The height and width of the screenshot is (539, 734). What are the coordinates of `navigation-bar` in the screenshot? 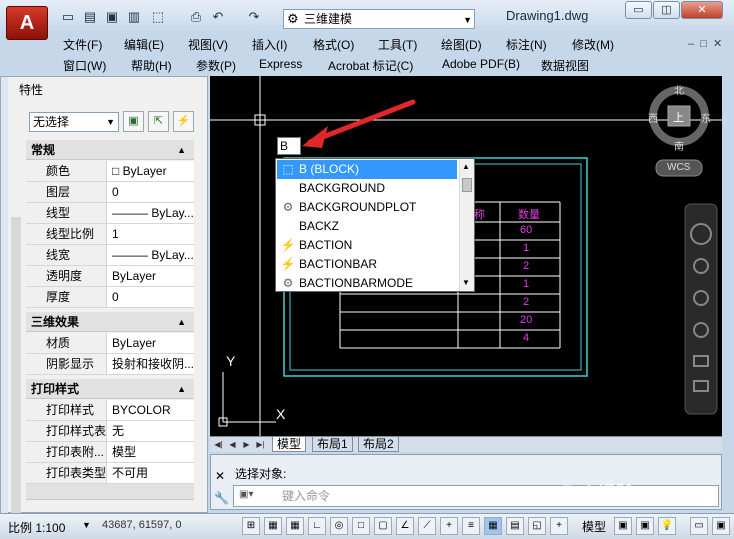 It's located at (701, 309).